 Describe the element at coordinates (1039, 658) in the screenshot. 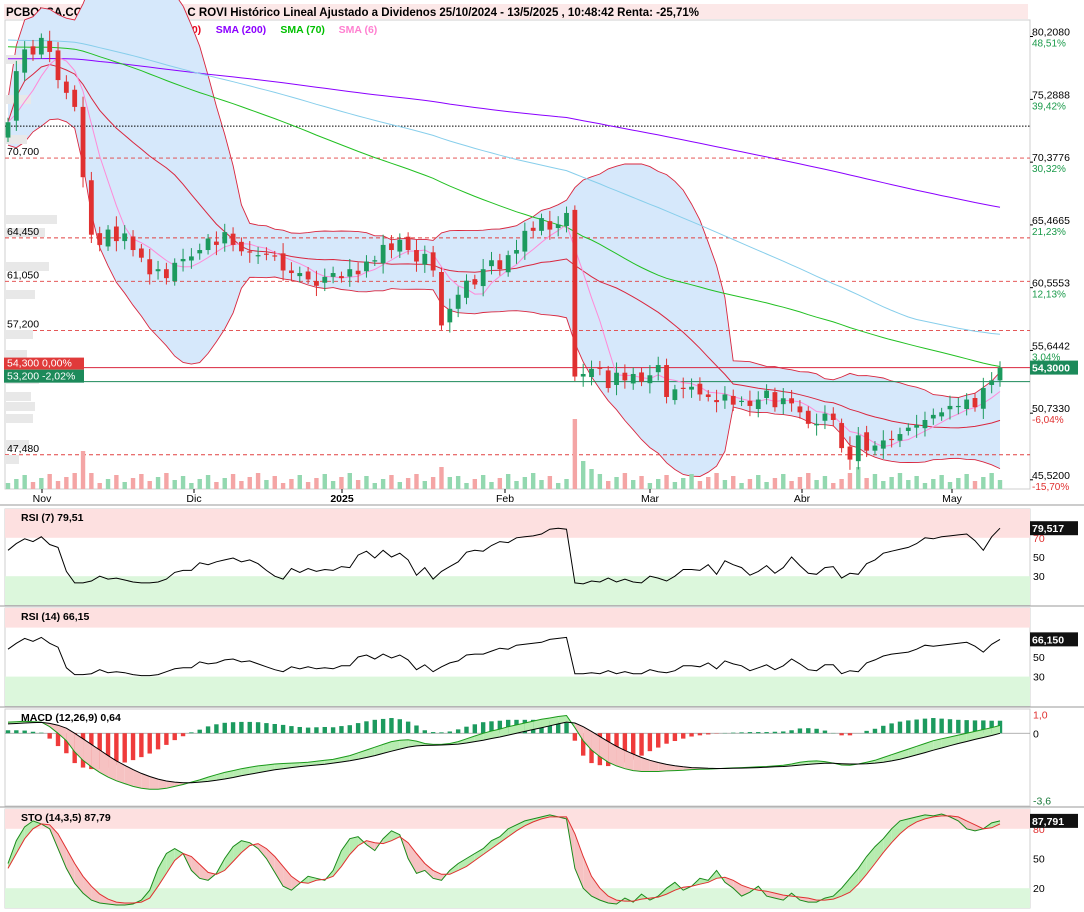

I see `panel-tick-label: 50` at that location.